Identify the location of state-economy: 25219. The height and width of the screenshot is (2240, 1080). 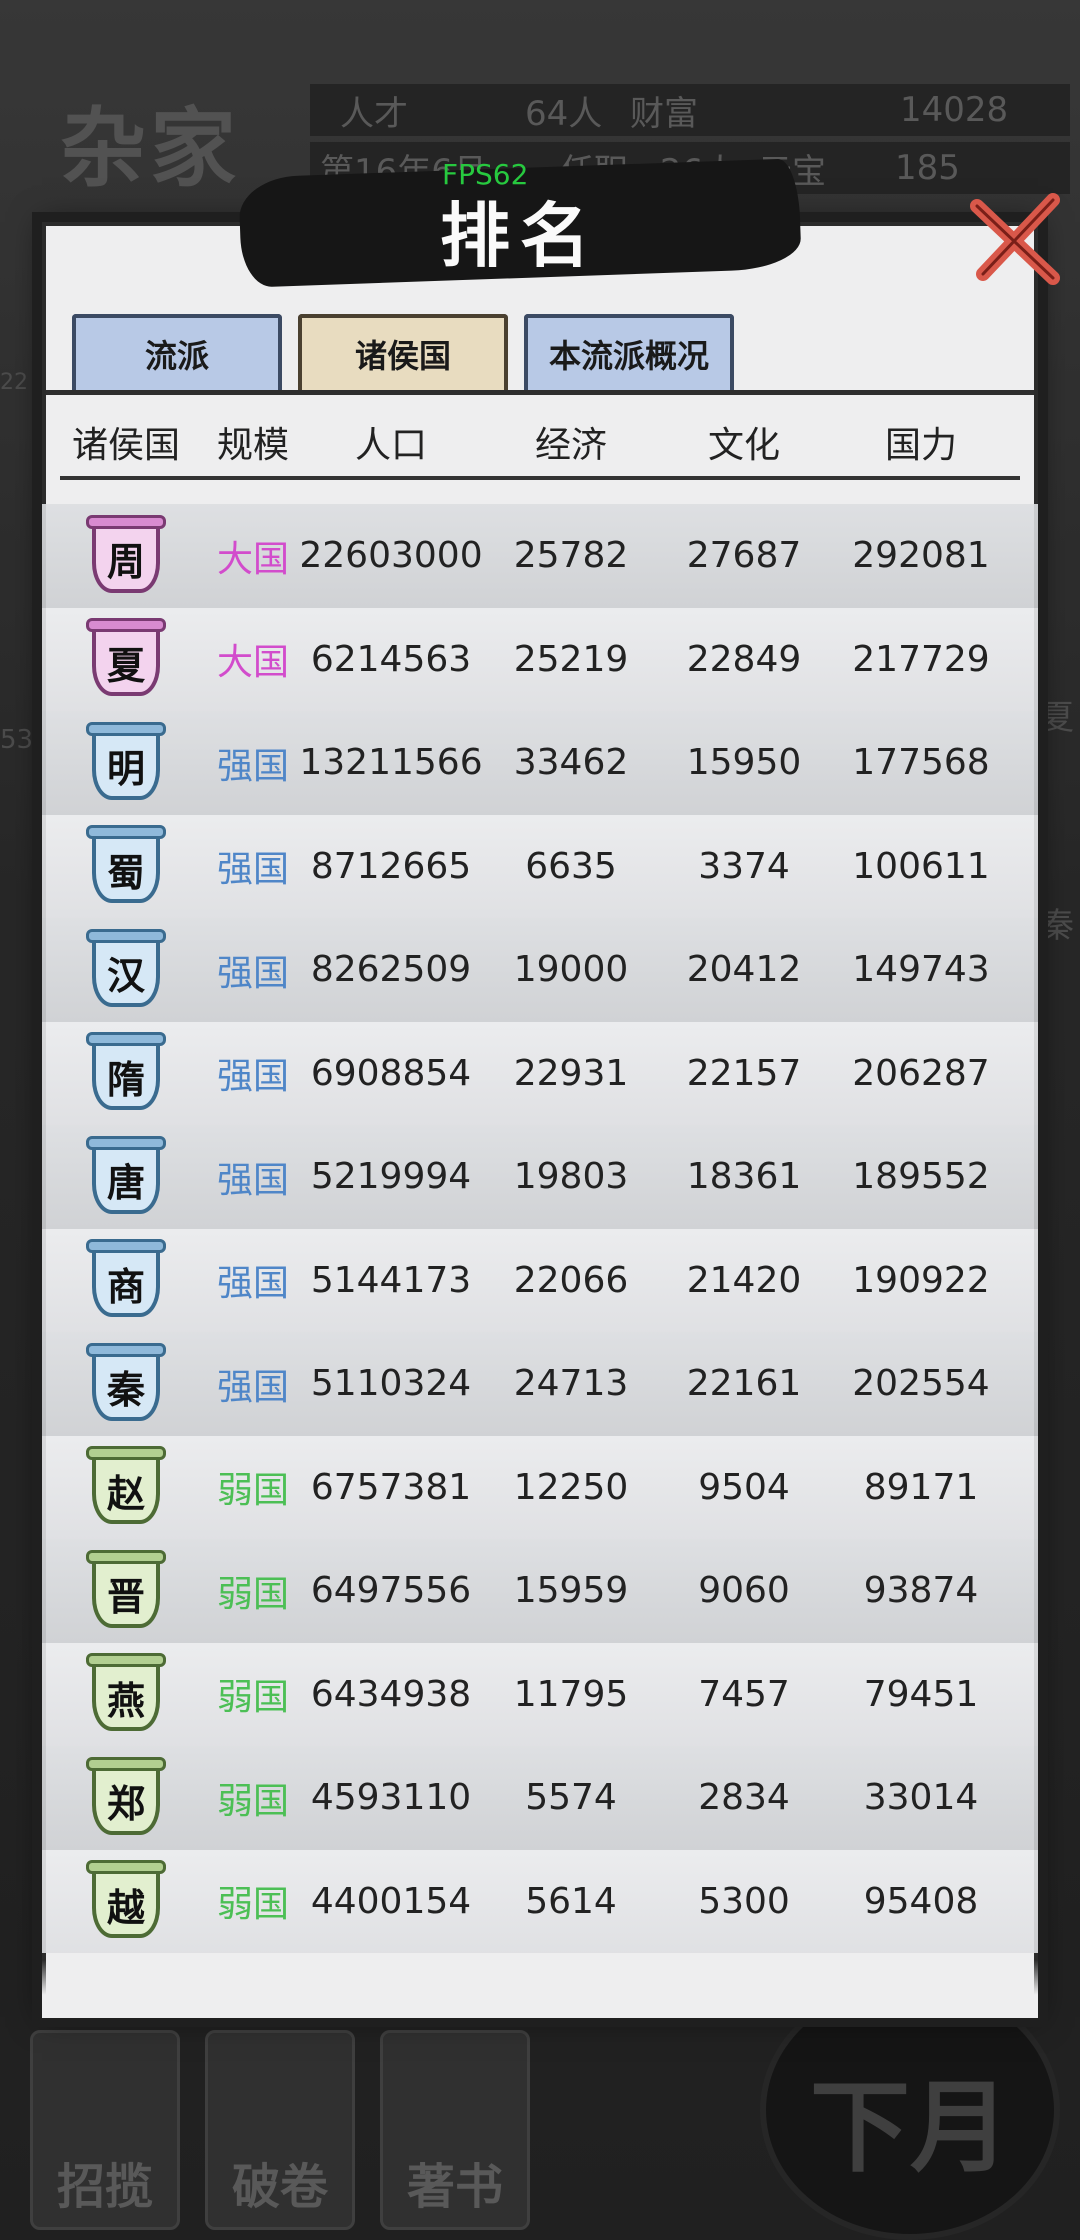
(571, 659).